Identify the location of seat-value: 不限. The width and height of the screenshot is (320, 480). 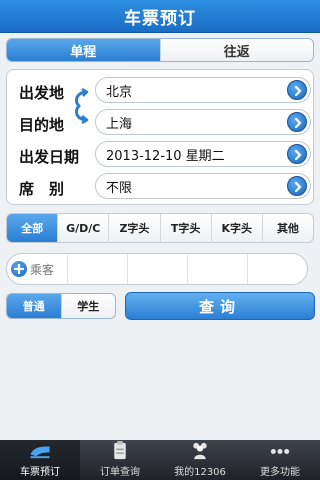
(119, 188).